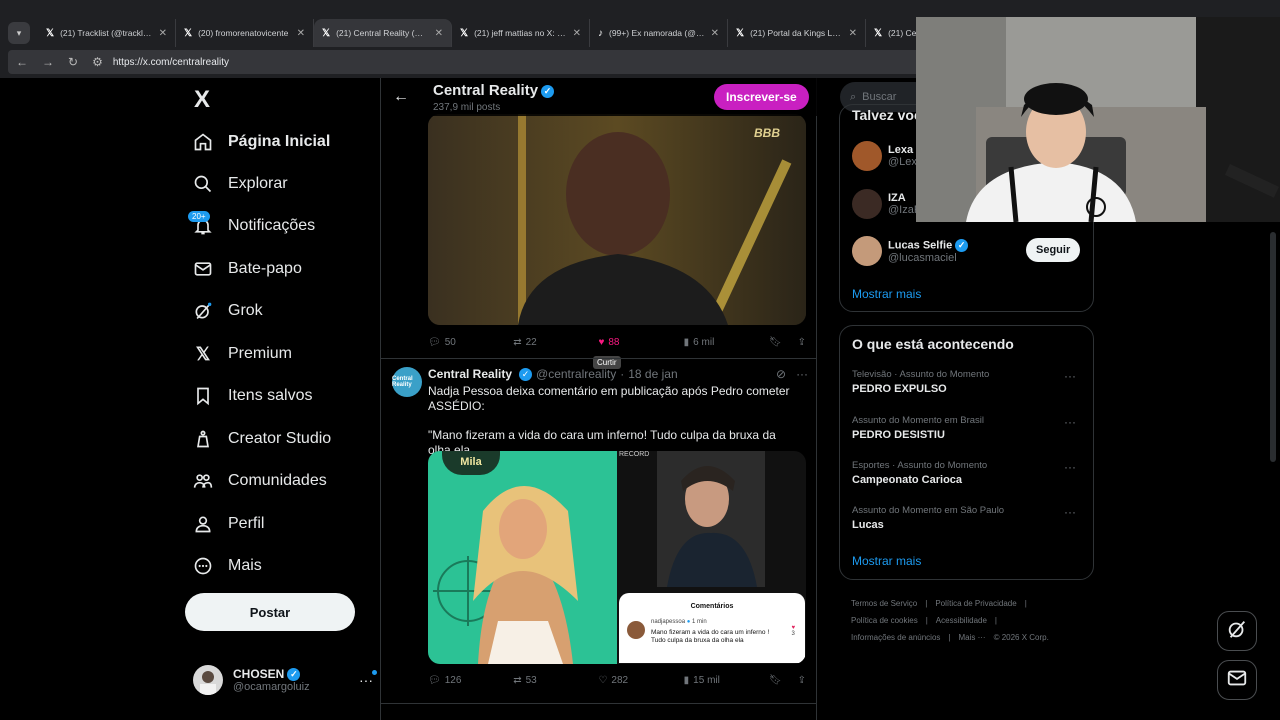  Describe the element at coordinates (227, 566) in the screenshot. I see `nav-item-more: Mais` at that location.